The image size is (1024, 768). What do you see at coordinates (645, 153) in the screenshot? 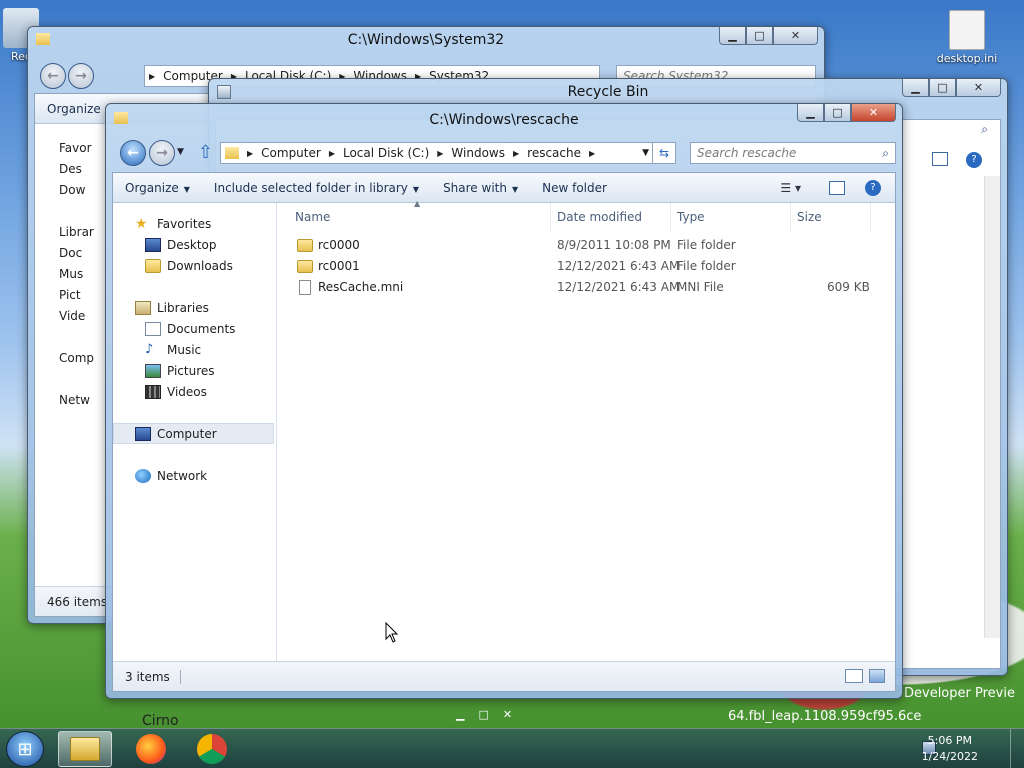
I see `address-dropdown-icon: ▼` at bounding box center [645, 153].